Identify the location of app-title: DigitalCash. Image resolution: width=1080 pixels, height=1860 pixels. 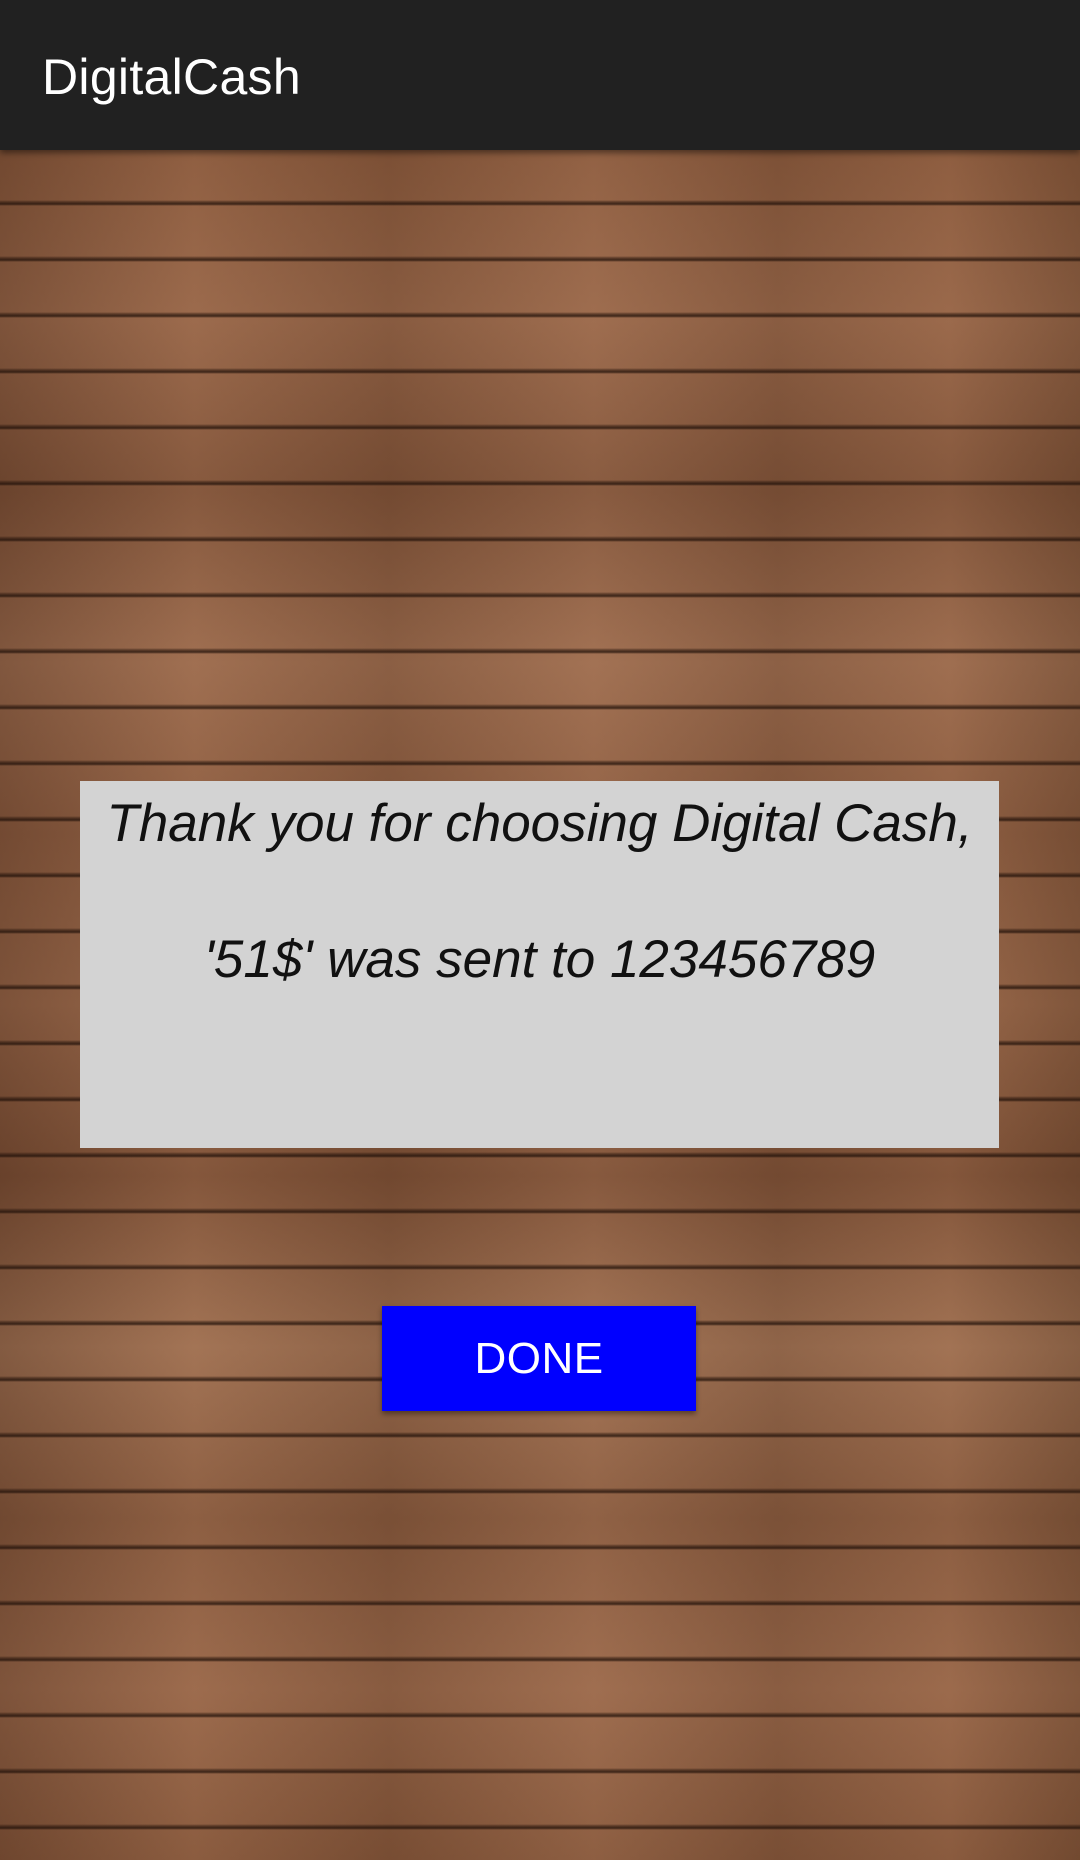
(171, 77).